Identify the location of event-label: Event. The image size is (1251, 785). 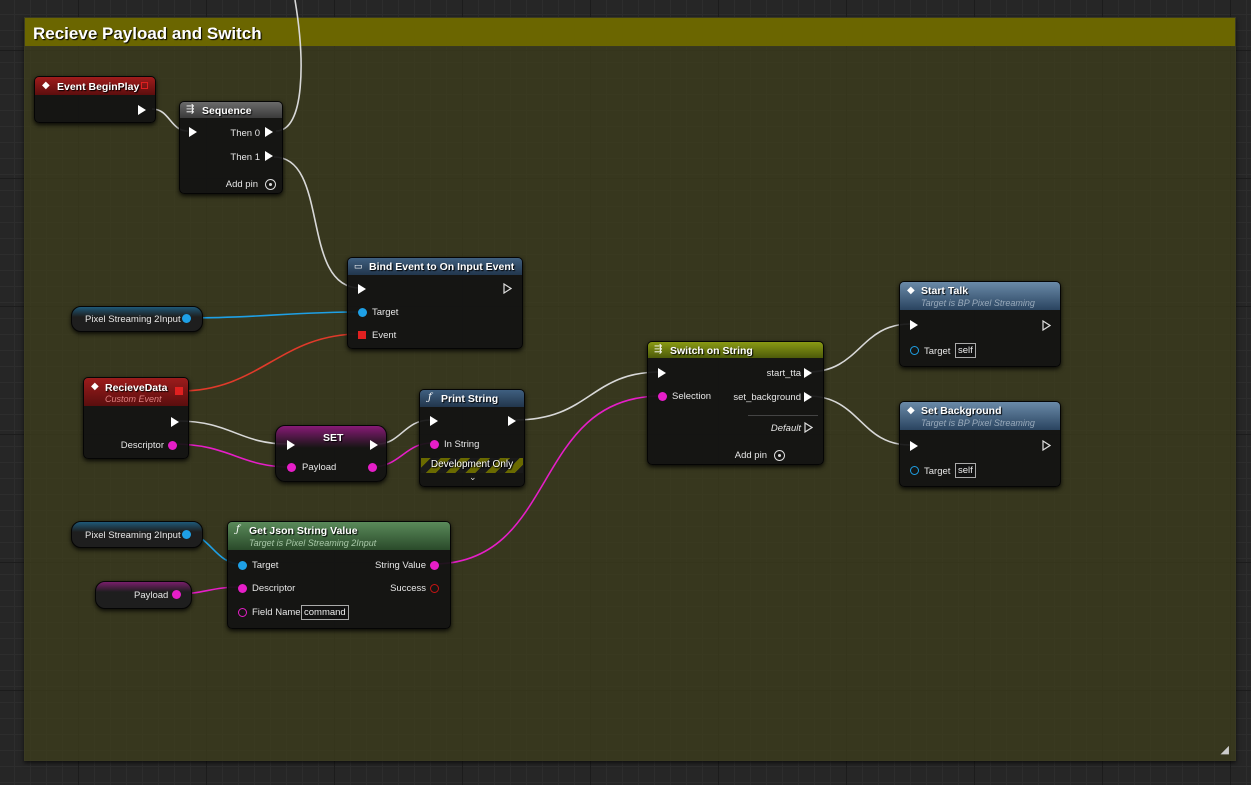
(384, 335).